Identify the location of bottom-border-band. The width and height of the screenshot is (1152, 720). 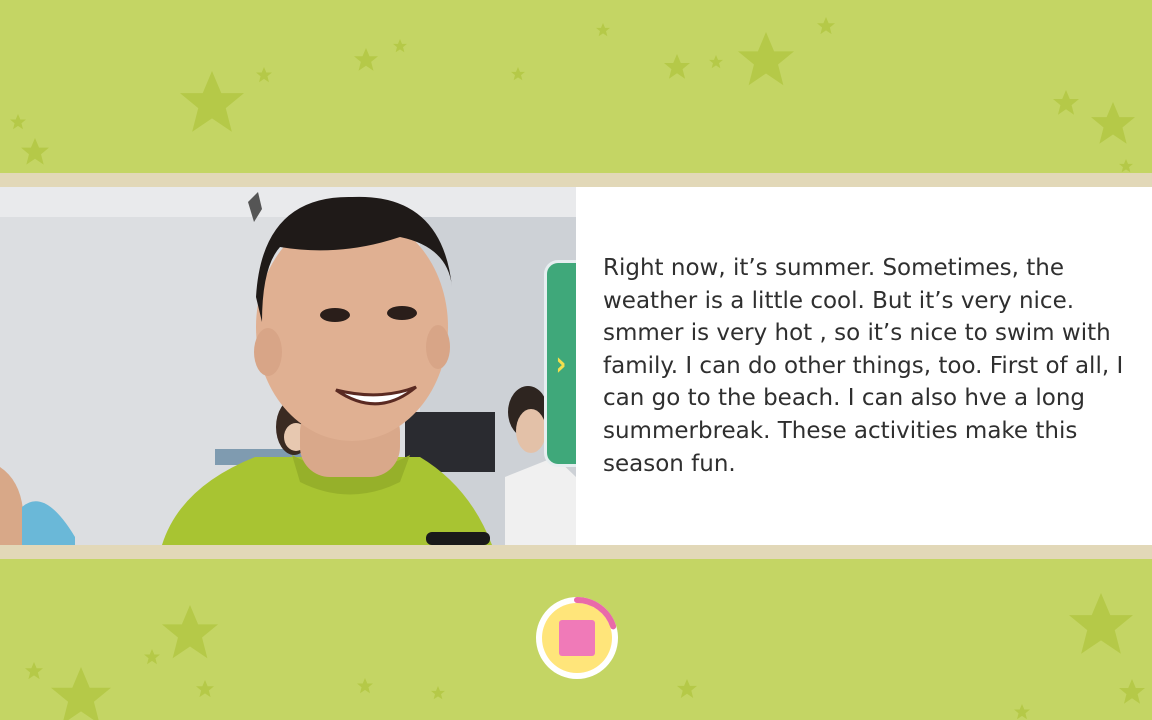
(576, 552).